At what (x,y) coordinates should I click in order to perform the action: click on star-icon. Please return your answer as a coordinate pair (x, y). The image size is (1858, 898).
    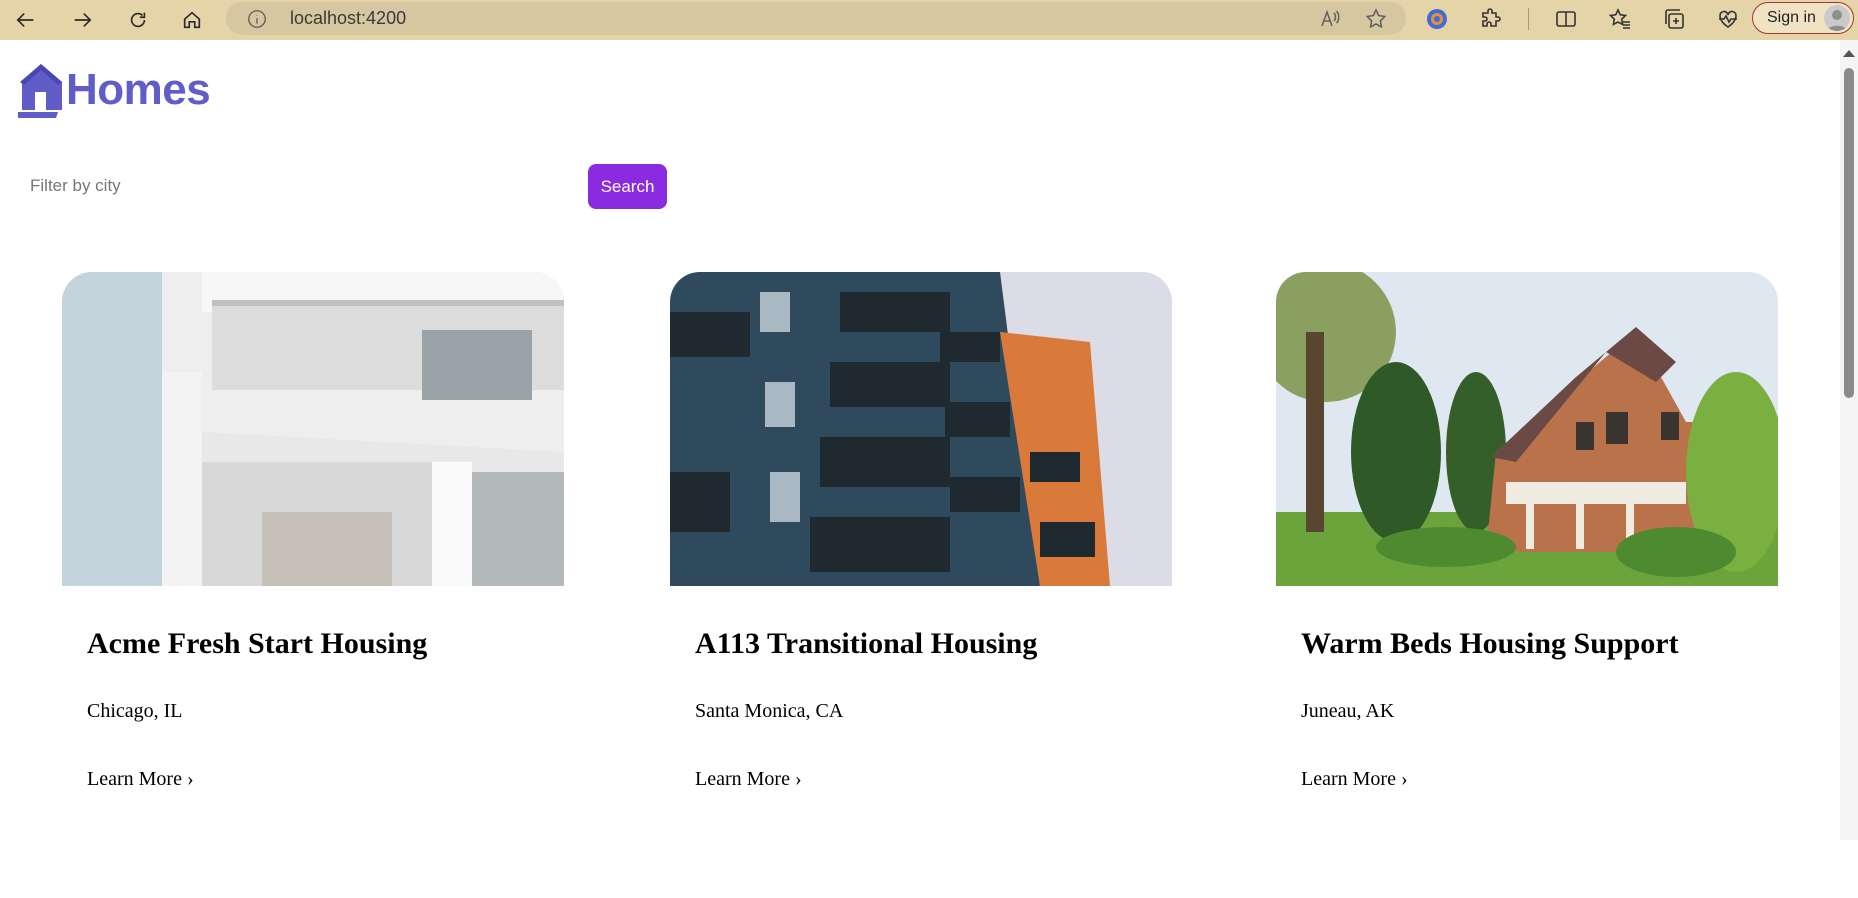
    Looking at the image, I should click on (1376, 19).